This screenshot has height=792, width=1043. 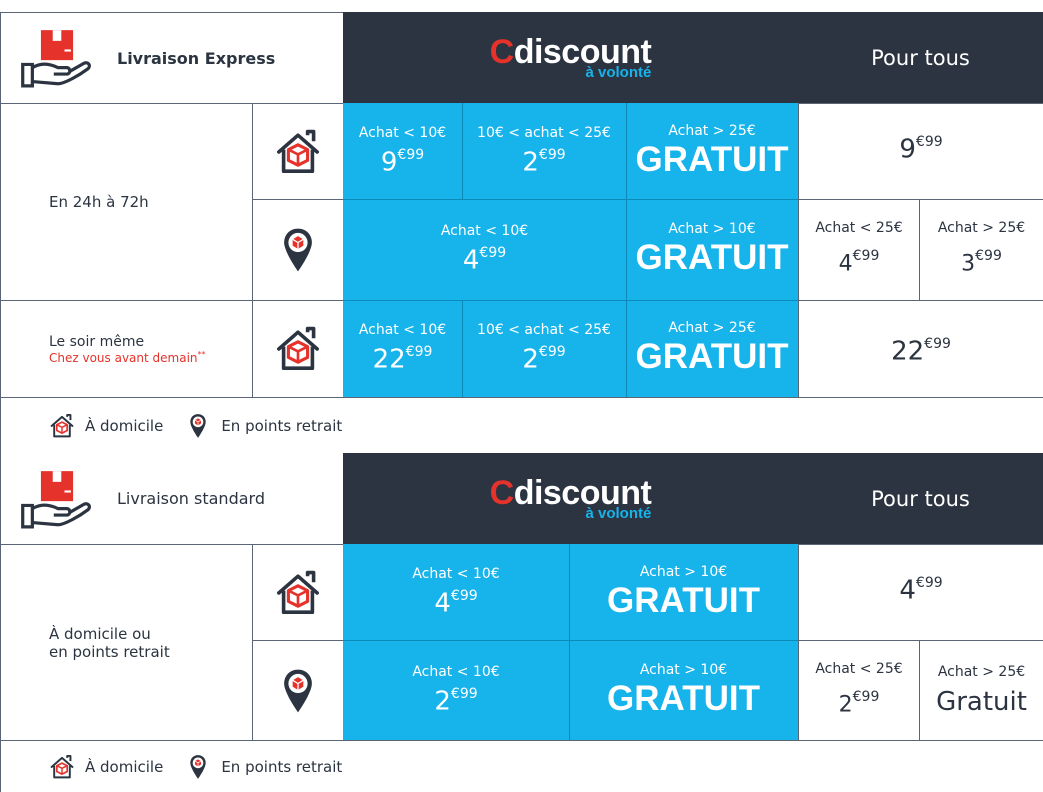 What do you see at coordinates (981, 262) in the screenshot?
I see `price: 3€99` at bounding box center [981, 262].